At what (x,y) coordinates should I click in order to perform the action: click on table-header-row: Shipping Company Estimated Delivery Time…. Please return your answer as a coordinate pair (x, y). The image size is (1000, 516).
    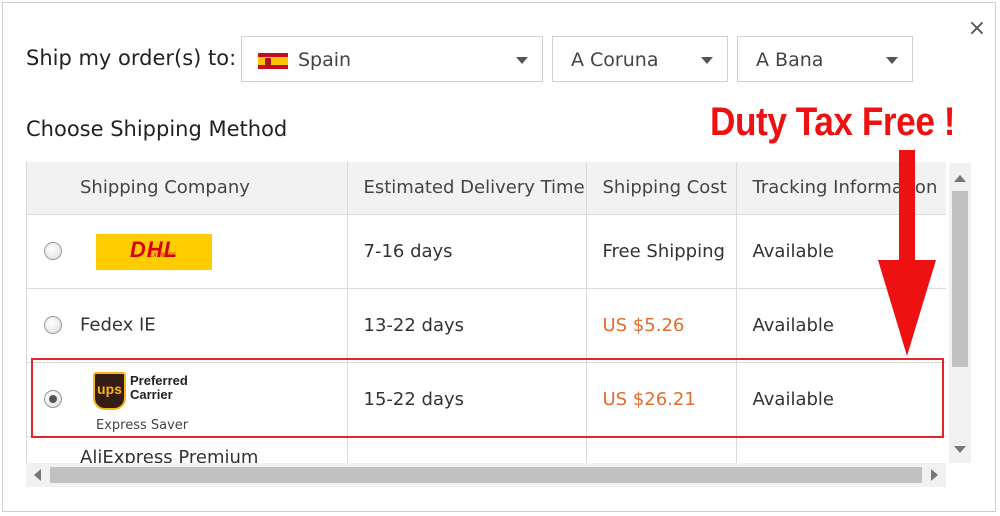
    Looking at the image, I should click on (486, 188).